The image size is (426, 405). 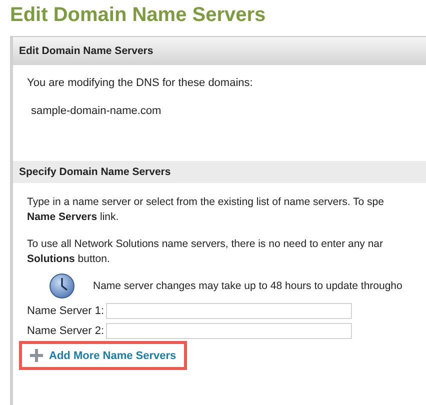 What do you see at coordinates (112, 356) in the screenshot?
I see `add-name-servers-link: Add More Name Servers` at bounding box center [112, 356].